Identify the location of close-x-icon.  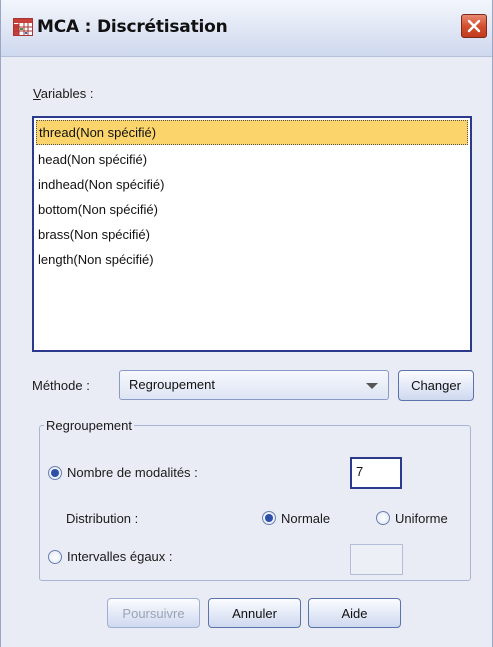
(474, 26).